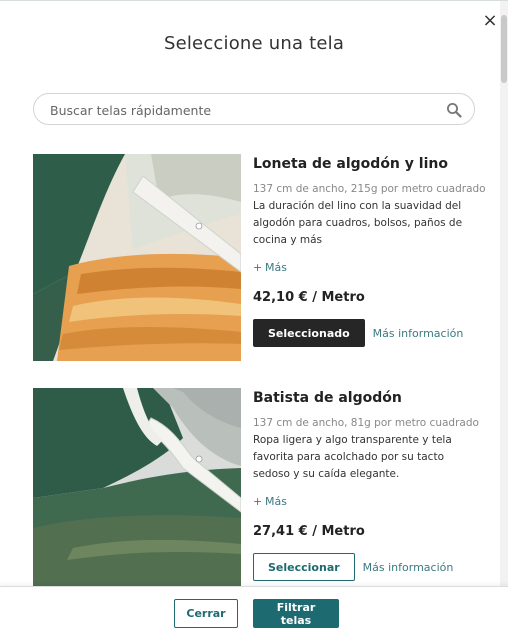 This screenshot has width=508, height=636. Describe the element at coordinates (206, 613) in the screenshot. I see `close-button: Cerrar` at that location.